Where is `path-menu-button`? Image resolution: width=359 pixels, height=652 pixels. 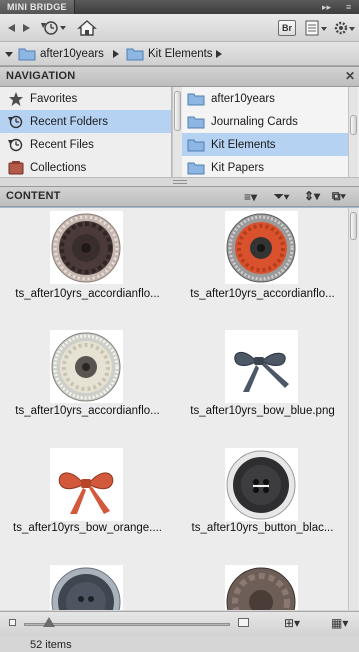 path-menu-button is located at coordinates (9, 54).